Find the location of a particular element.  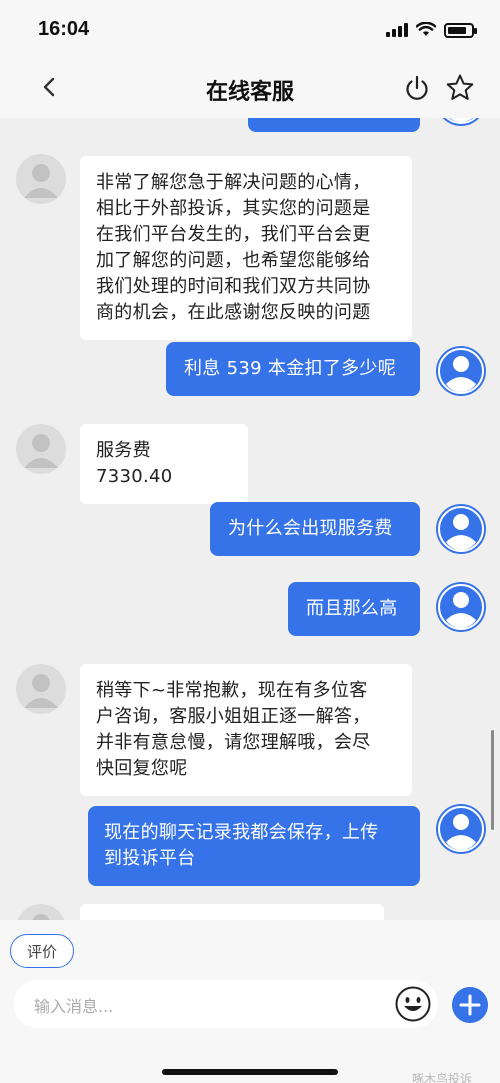

status-bar: 16:04 is located at coordinates (250, 30).